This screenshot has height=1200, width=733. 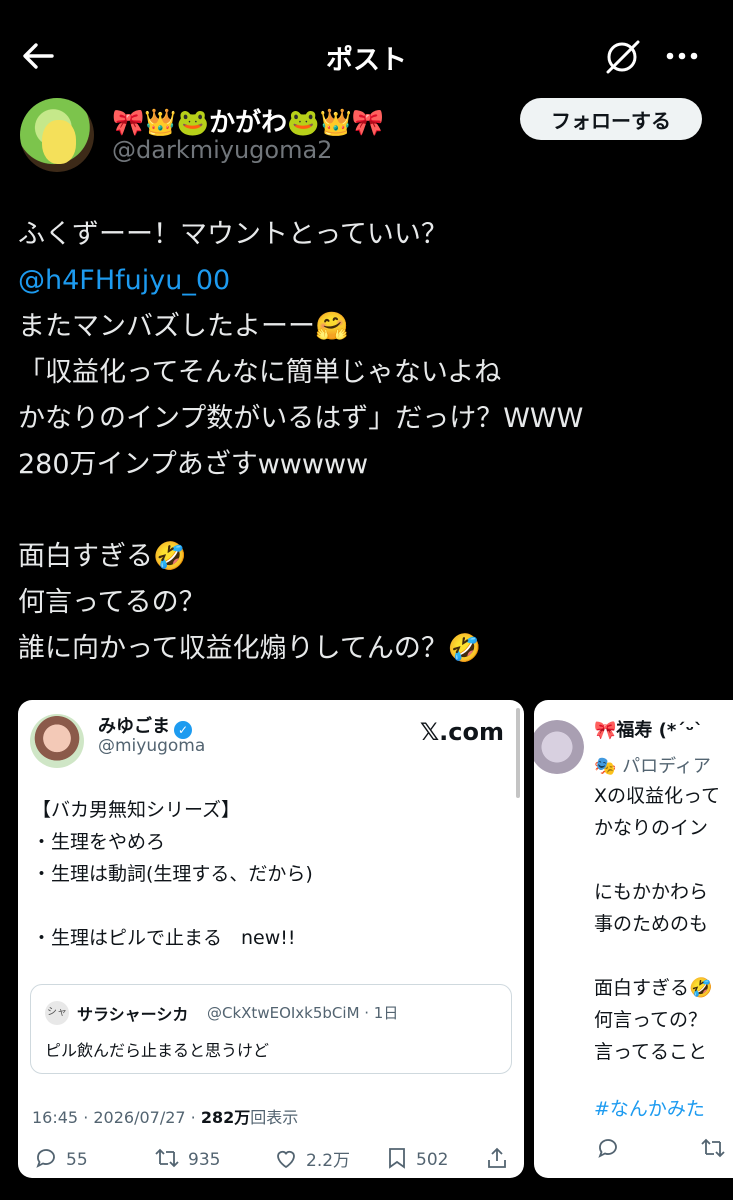 What do you see at coordinates (497, 1157) in the screenshot?
I see `share-icon` at bounding box center [497, 1157].